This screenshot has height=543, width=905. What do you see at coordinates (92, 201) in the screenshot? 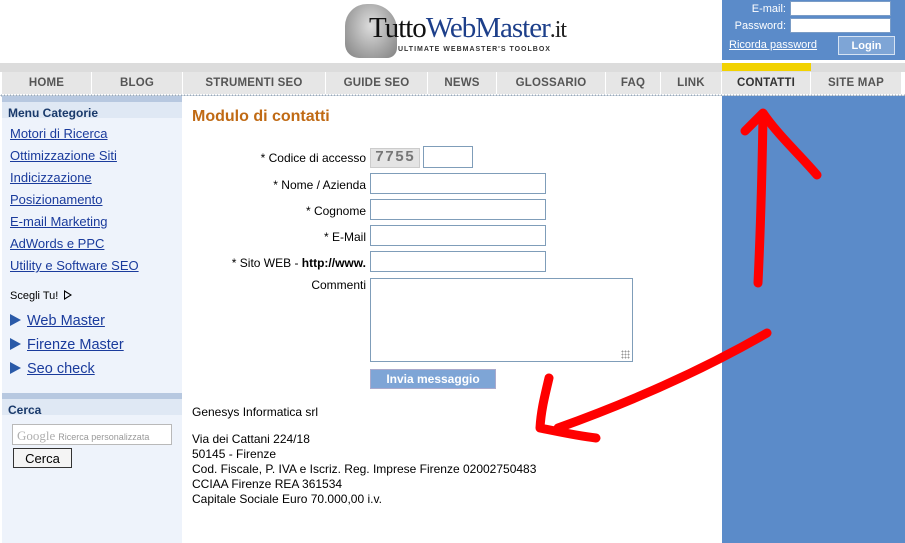
I see `category-link: Posizionamento` at bounding box center [92, 201].